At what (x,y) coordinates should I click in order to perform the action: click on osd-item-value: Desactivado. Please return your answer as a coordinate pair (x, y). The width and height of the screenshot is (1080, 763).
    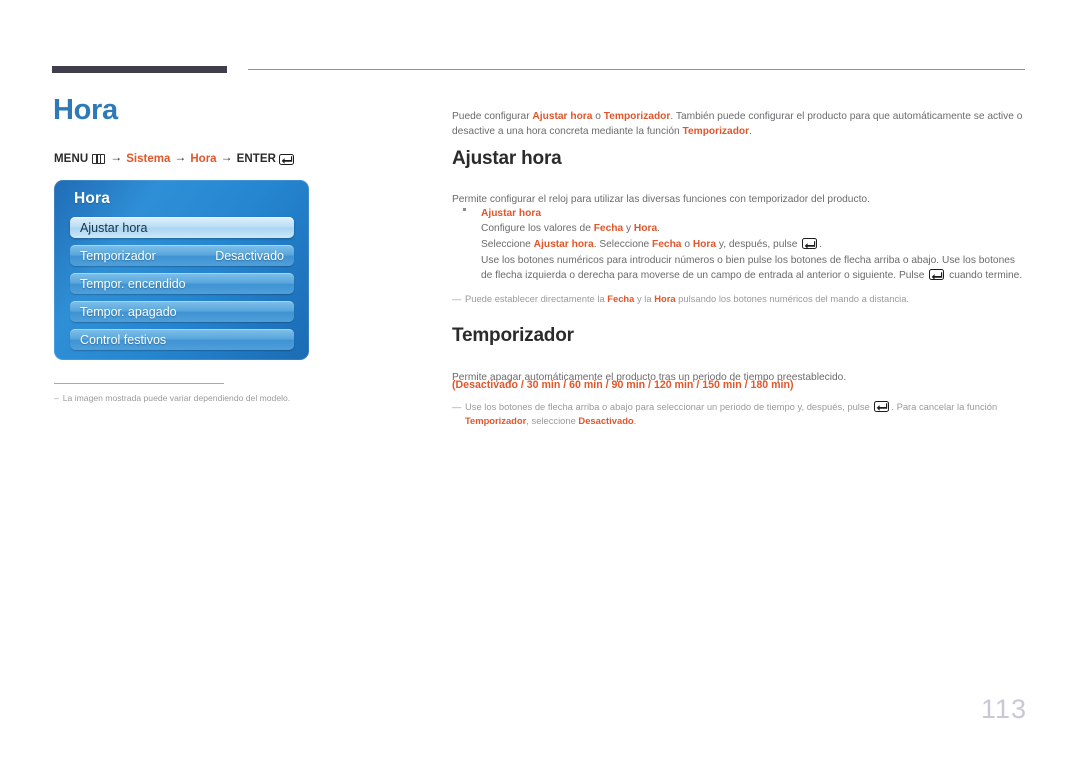
    Looking at the image, I should click on (249, 255).